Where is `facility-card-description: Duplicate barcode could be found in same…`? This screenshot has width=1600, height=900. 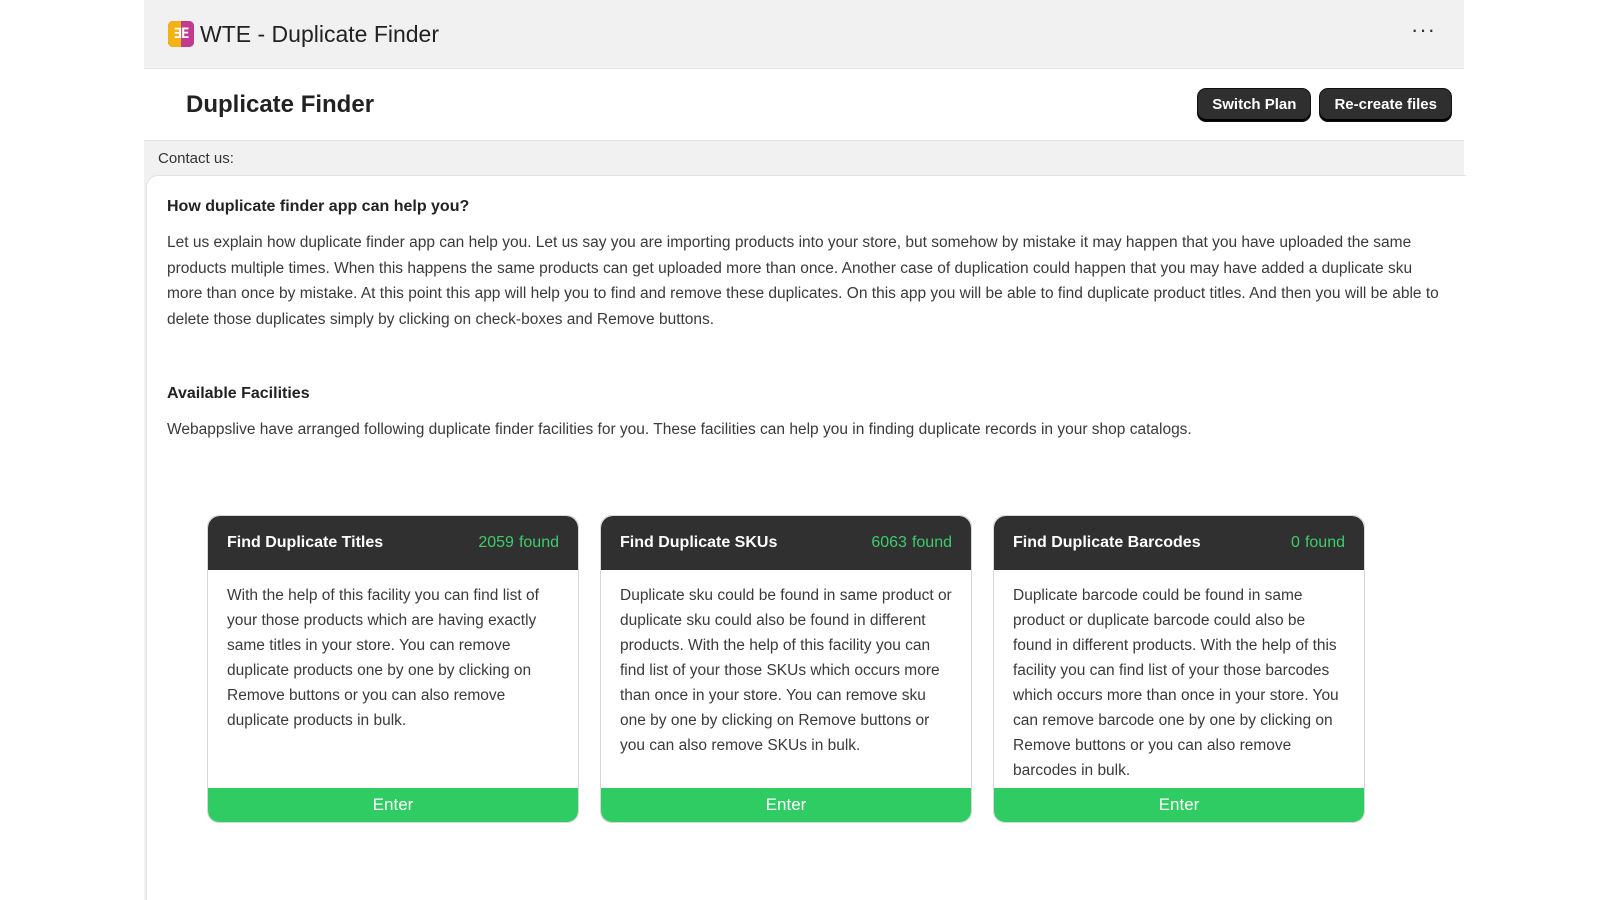 facility-card-description: Duplicate barcode could be found in same… is located at coordinates (1176, 683).